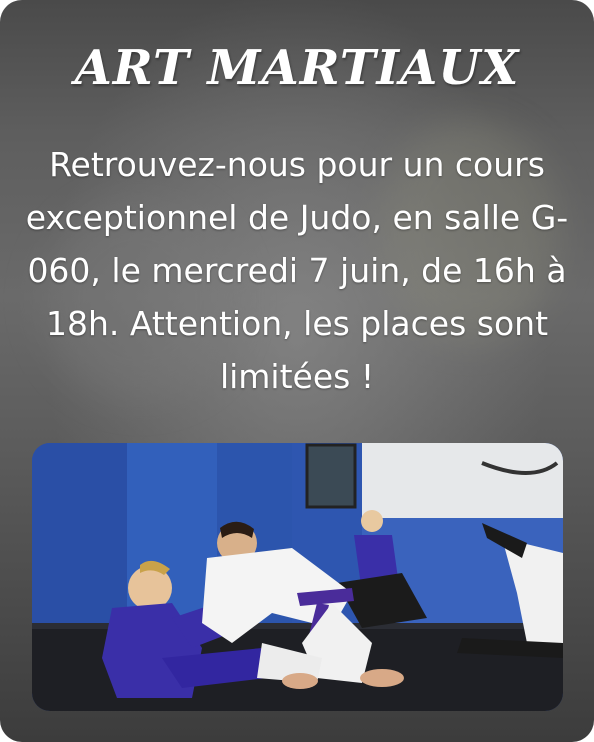  Describe the element at coordinates (297, 68) in the screenshot. I see `poster-title: ART MARTIAUX` at that location.